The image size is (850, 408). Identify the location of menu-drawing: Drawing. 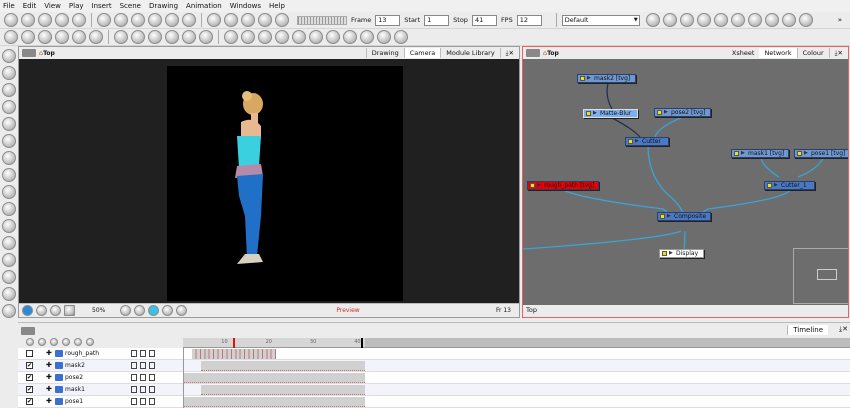
(163, 6).